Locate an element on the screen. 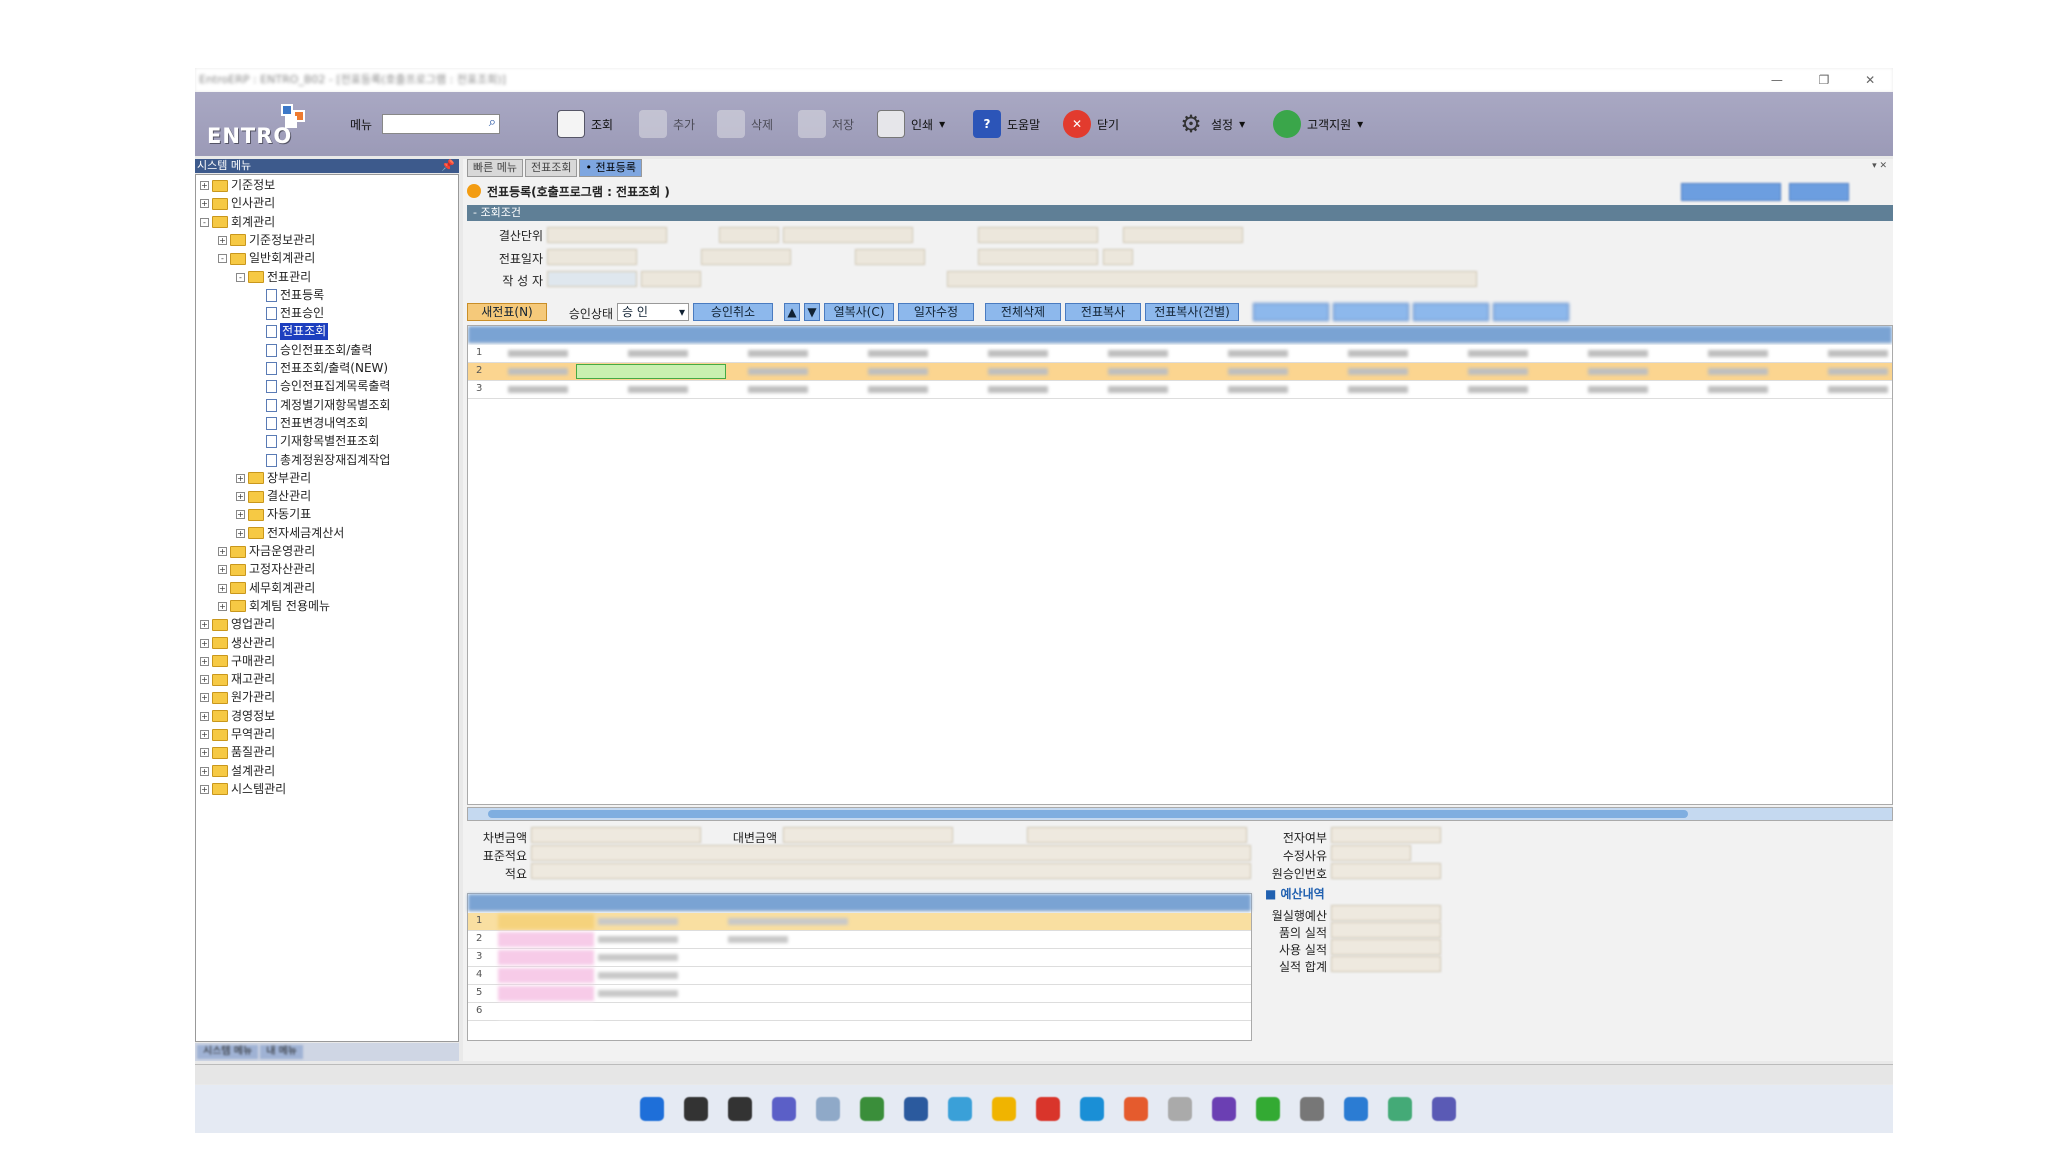 Image resolution: width=2045 pixels, height=1172 pixels. tree-item: - 전표관리 is located at coordinates (273, 277).